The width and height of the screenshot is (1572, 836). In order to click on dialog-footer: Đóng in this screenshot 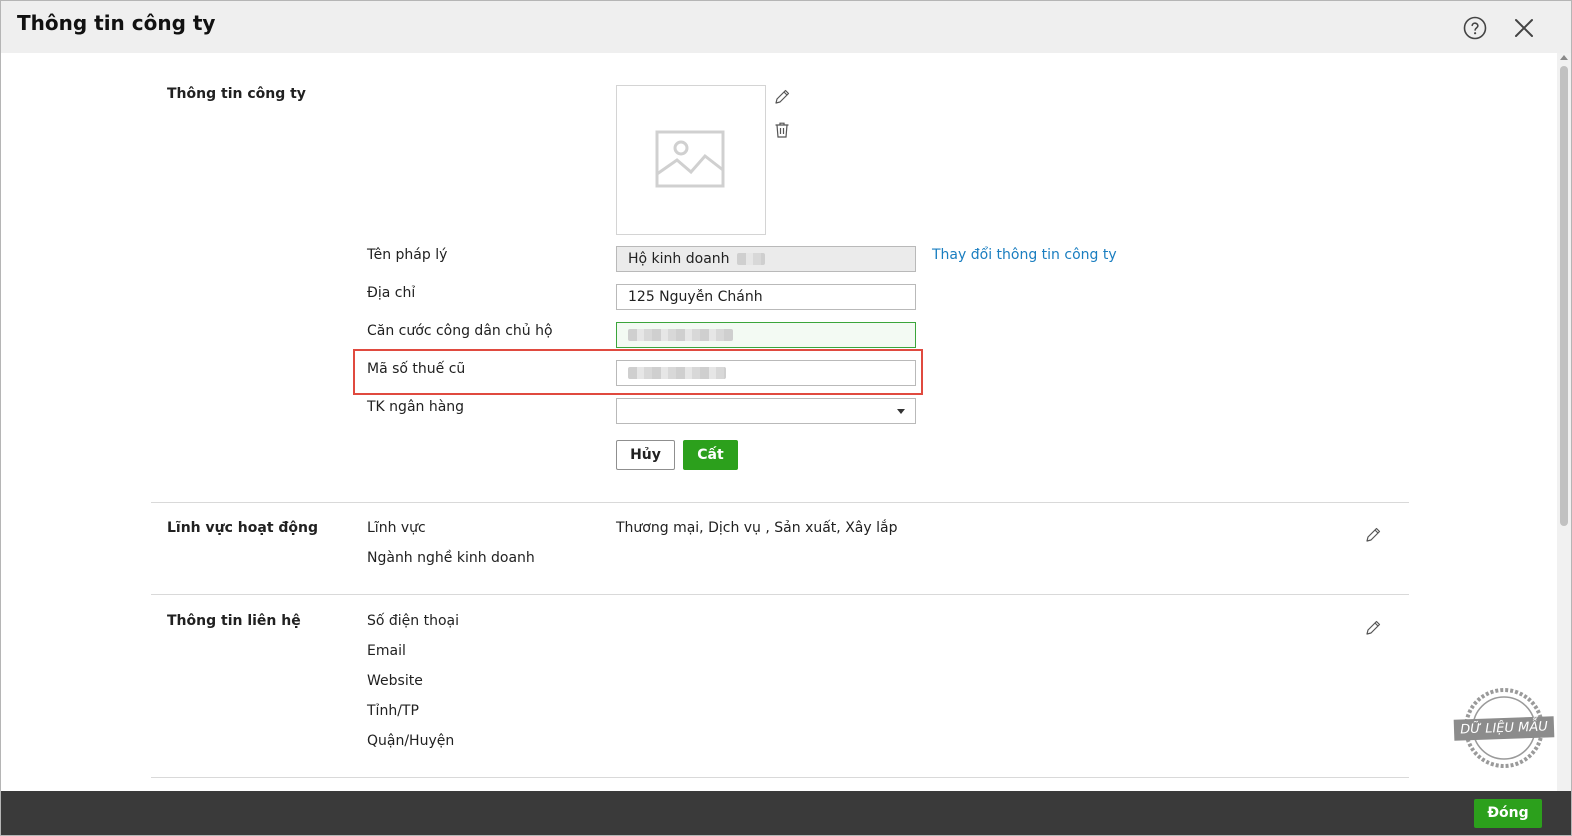, I will do `click(786, 813)`.